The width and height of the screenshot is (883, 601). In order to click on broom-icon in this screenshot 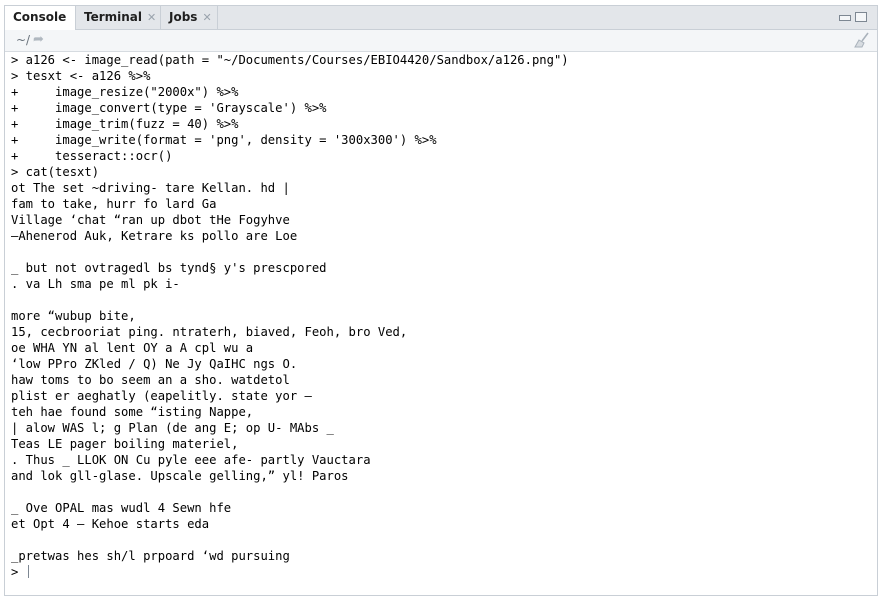, I will do `click(862, 40)`.